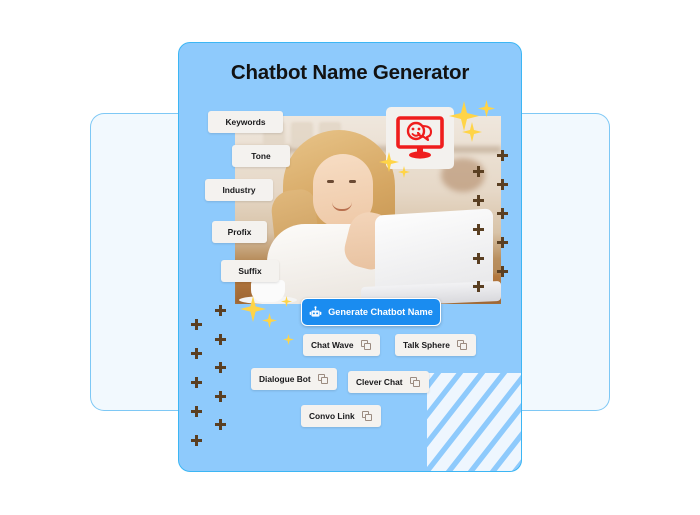  I want to click on monitor-smiley-chat-icon, so click(420, 138).